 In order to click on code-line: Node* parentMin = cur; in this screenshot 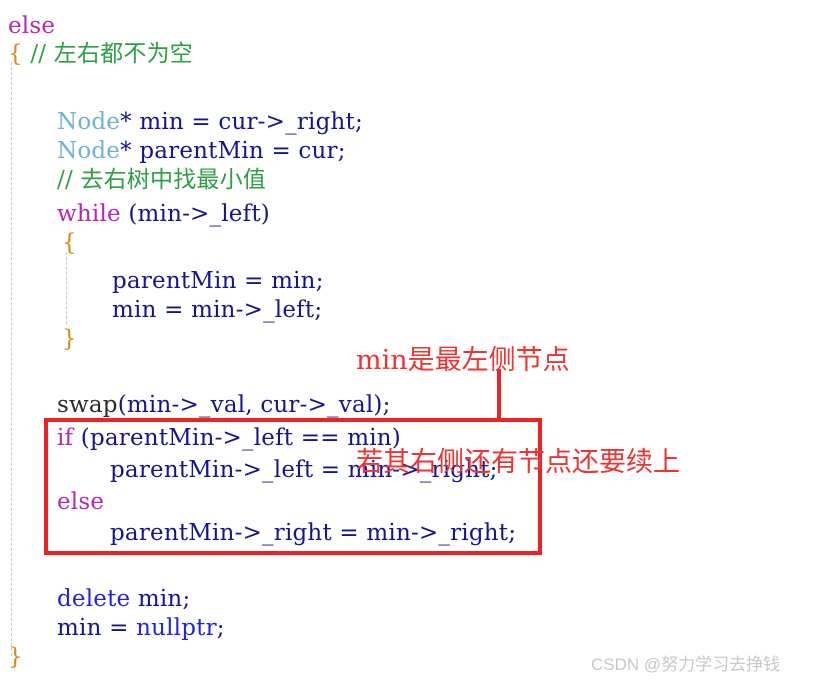, I will do `click(201, 151)`.